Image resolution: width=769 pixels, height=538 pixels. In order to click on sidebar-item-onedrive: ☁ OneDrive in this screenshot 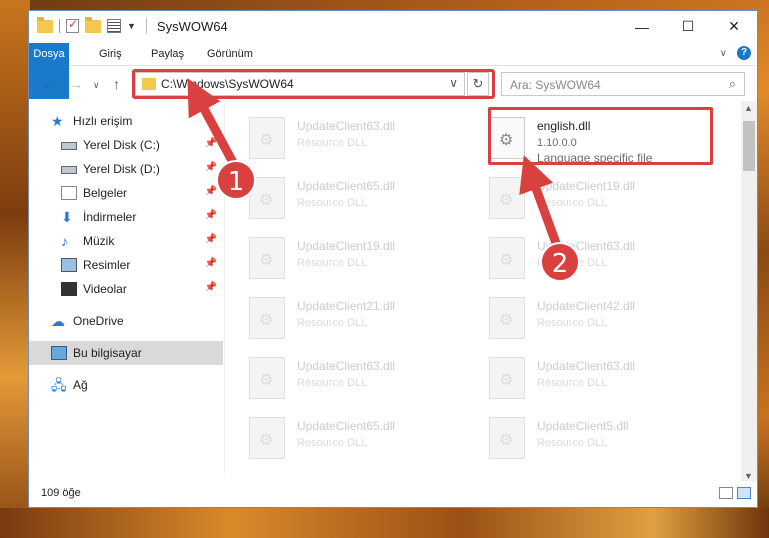, I will do `click(126, 321)`.